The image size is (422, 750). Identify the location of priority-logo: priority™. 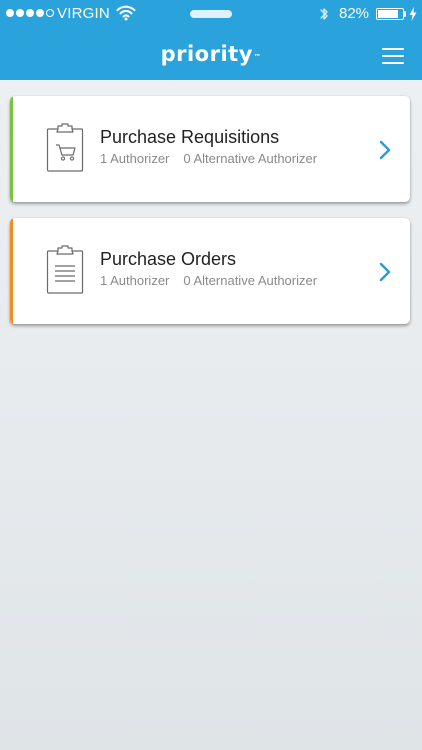
(211, 55).